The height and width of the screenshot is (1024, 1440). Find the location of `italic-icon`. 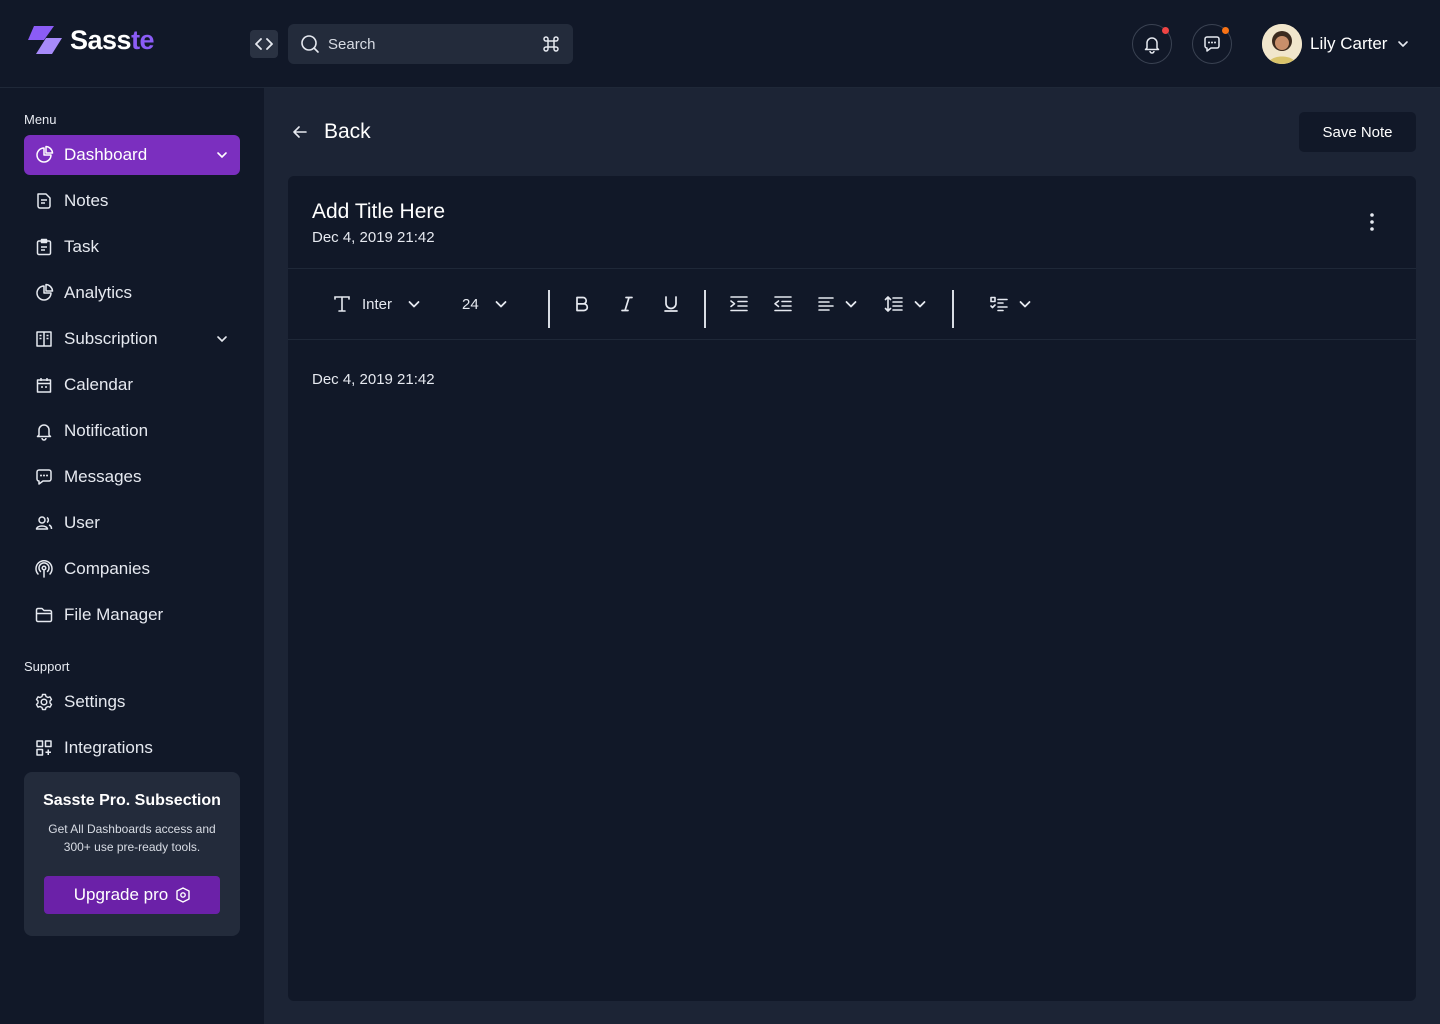

italic-icon is located at coordinates (627, 304).